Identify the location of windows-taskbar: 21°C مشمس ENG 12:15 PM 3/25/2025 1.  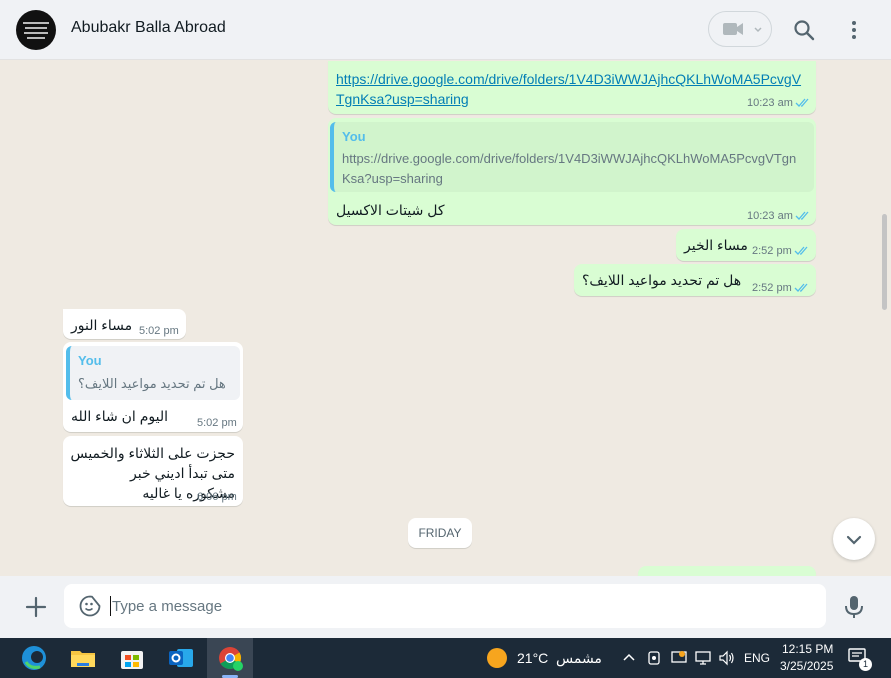
(445, 658).